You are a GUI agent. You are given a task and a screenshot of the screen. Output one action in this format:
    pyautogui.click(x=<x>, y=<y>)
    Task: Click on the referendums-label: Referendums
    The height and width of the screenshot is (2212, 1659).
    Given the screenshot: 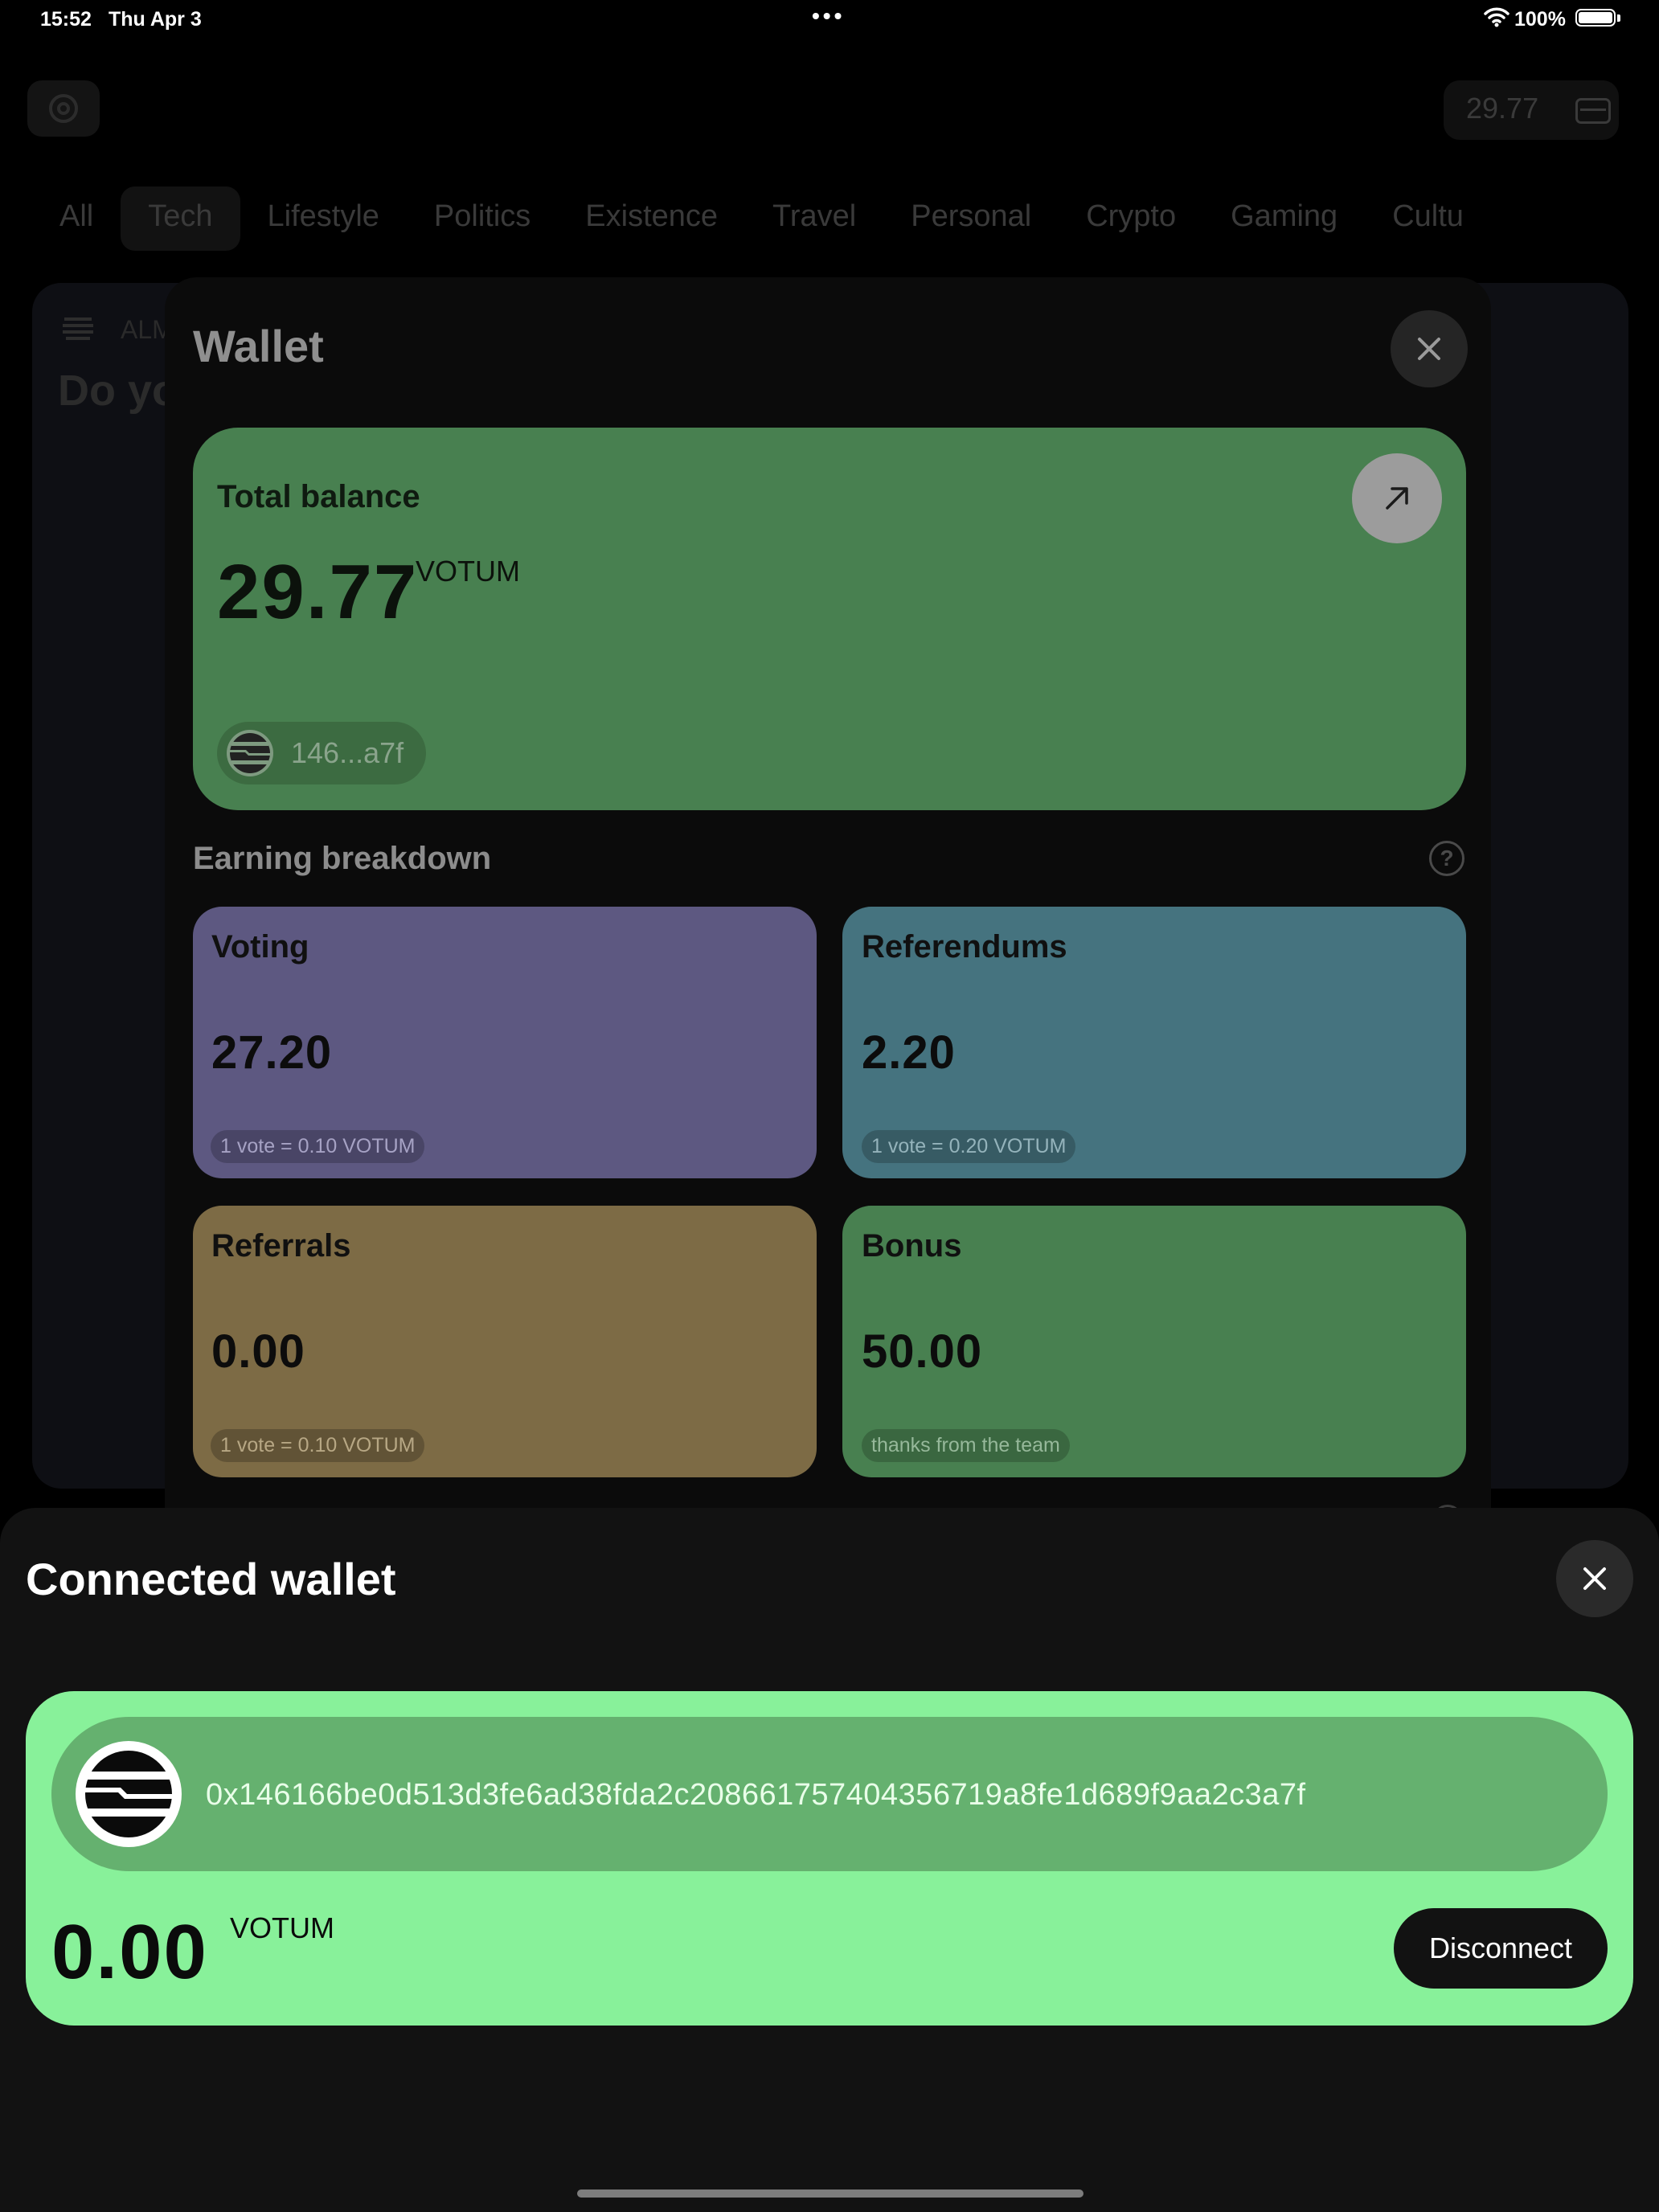 What is the action you would take?
    pyautogui.click(x=964, y=947)
    